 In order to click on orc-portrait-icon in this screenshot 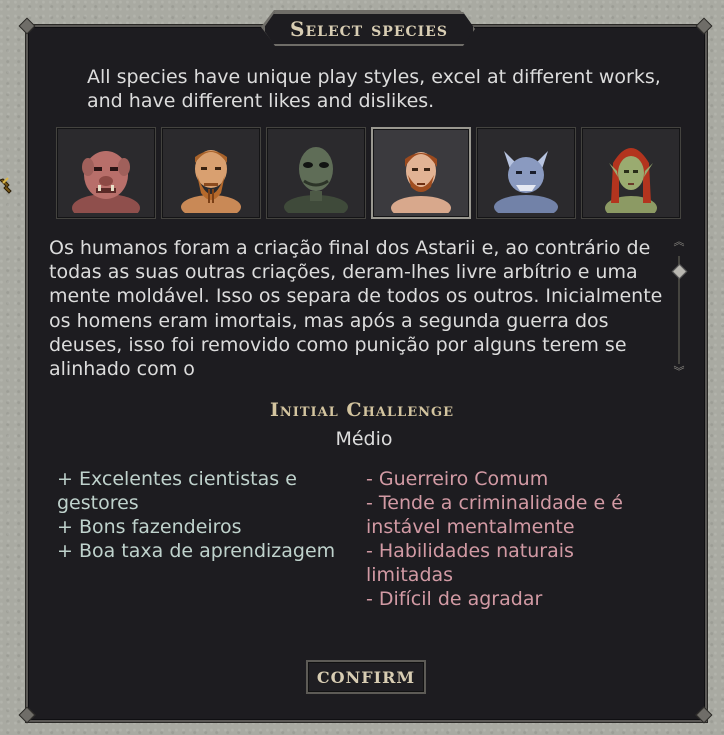, I will do `click(106, 182)`.